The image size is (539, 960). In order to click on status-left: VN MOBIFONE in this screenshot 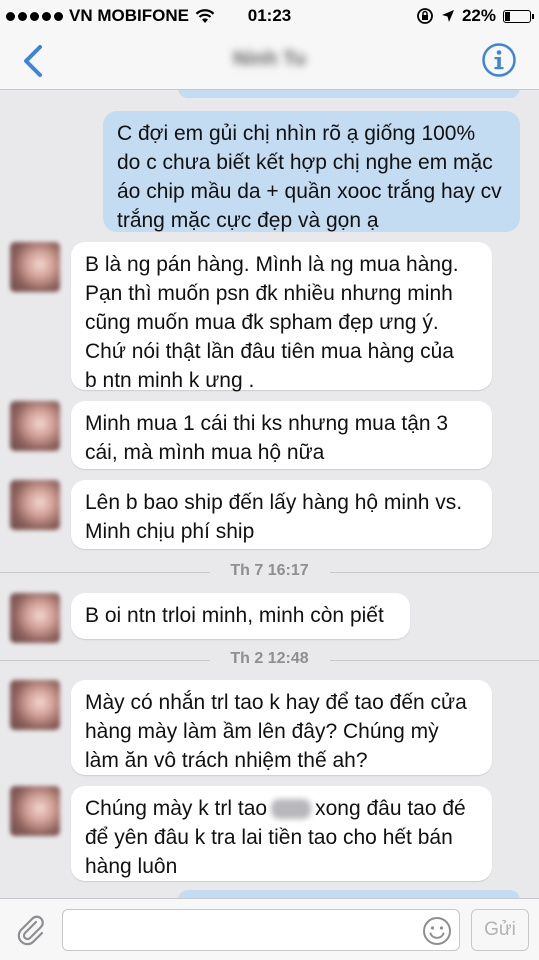, I will do `click(110, 16)`.